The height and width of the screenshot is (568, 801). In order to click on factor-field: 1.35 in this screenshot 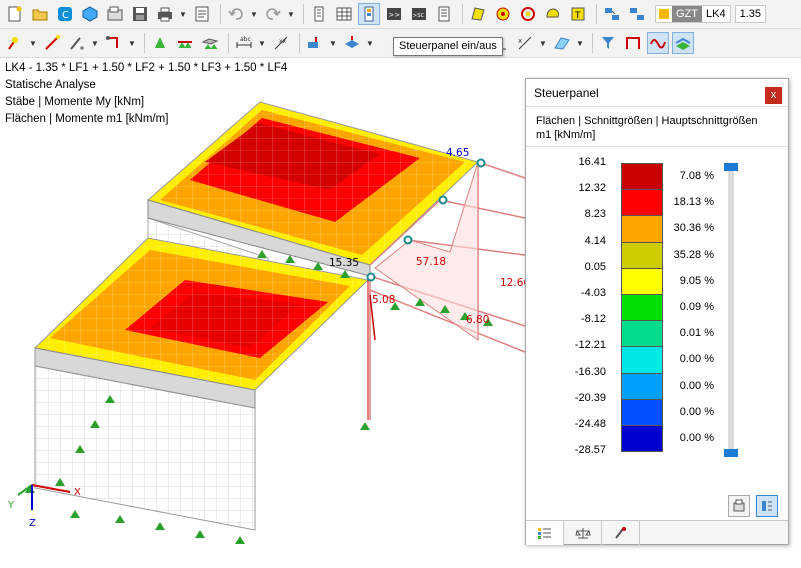, I will do `click(750, 14)`.